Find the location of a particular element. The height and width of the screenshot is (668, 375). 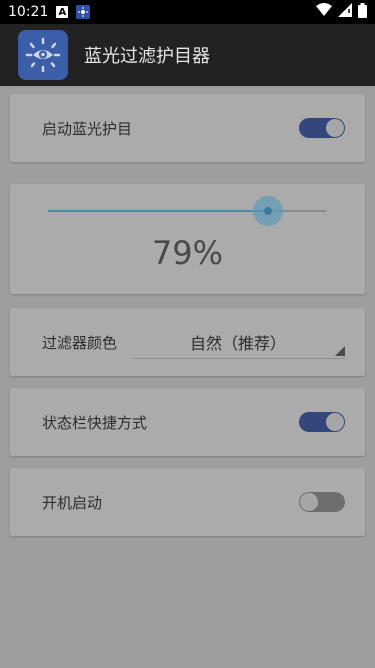

notification-app-icon is located at coordinates (83, 12).